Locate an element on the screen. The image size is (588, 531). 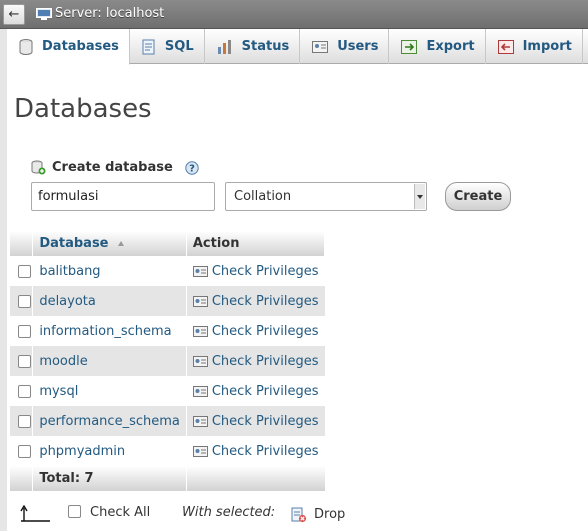
database-link: moodle is located at coordinates (63, 361).